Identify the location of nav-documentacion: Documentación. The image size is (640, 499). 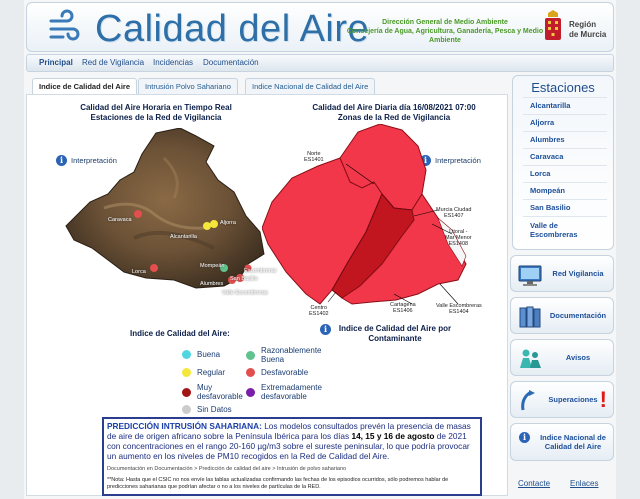
(231, 62).